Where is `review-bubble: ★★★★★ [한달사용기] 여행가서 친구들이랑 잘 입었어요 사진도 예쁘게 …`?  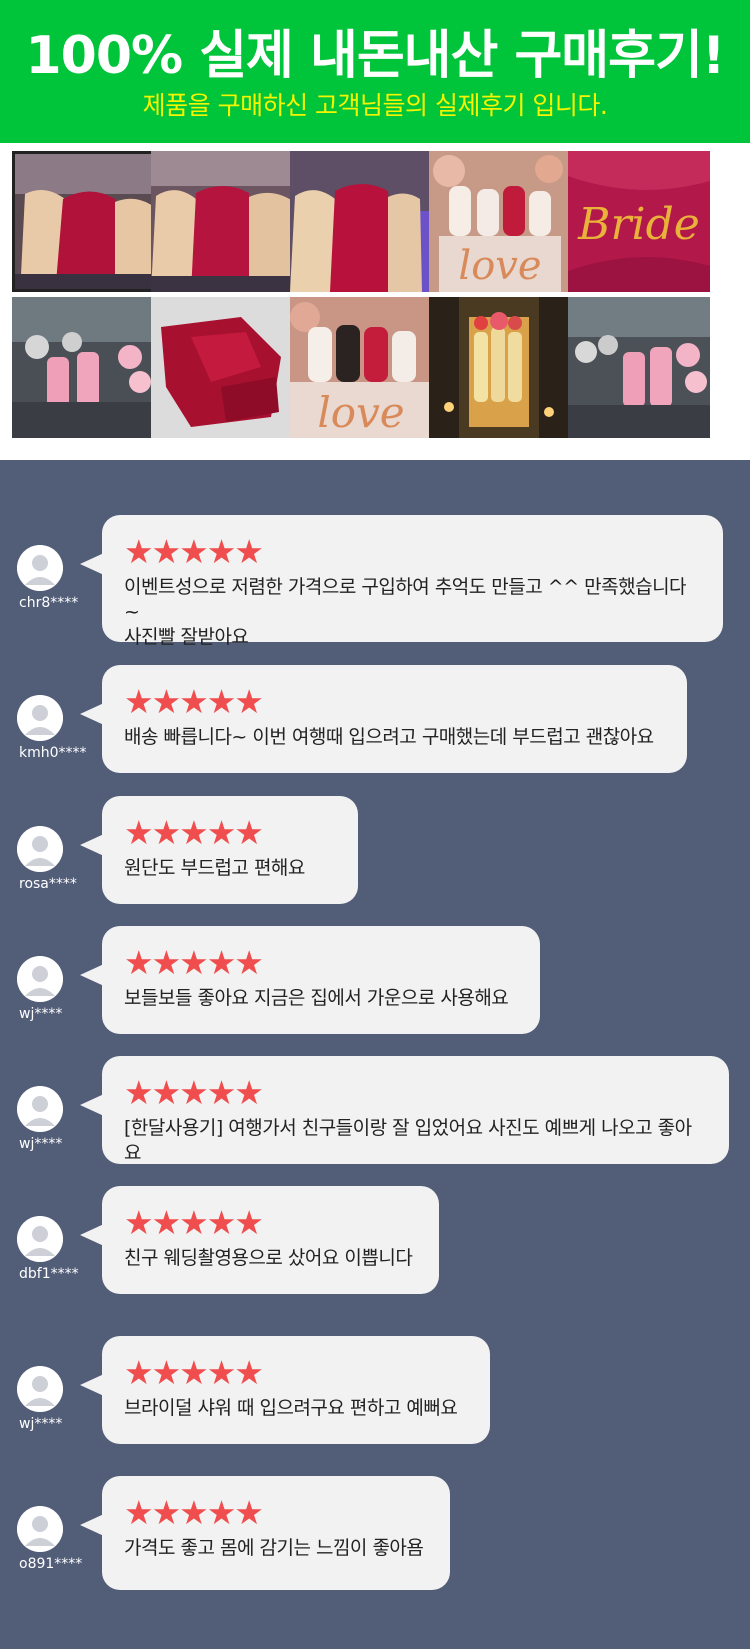 review-bubble: ★★★★★ [한달사용기] 여행가서 친구들이랑 잘 입었어요 사진도 예쁘게 … is located at coordinates (404, 1110).